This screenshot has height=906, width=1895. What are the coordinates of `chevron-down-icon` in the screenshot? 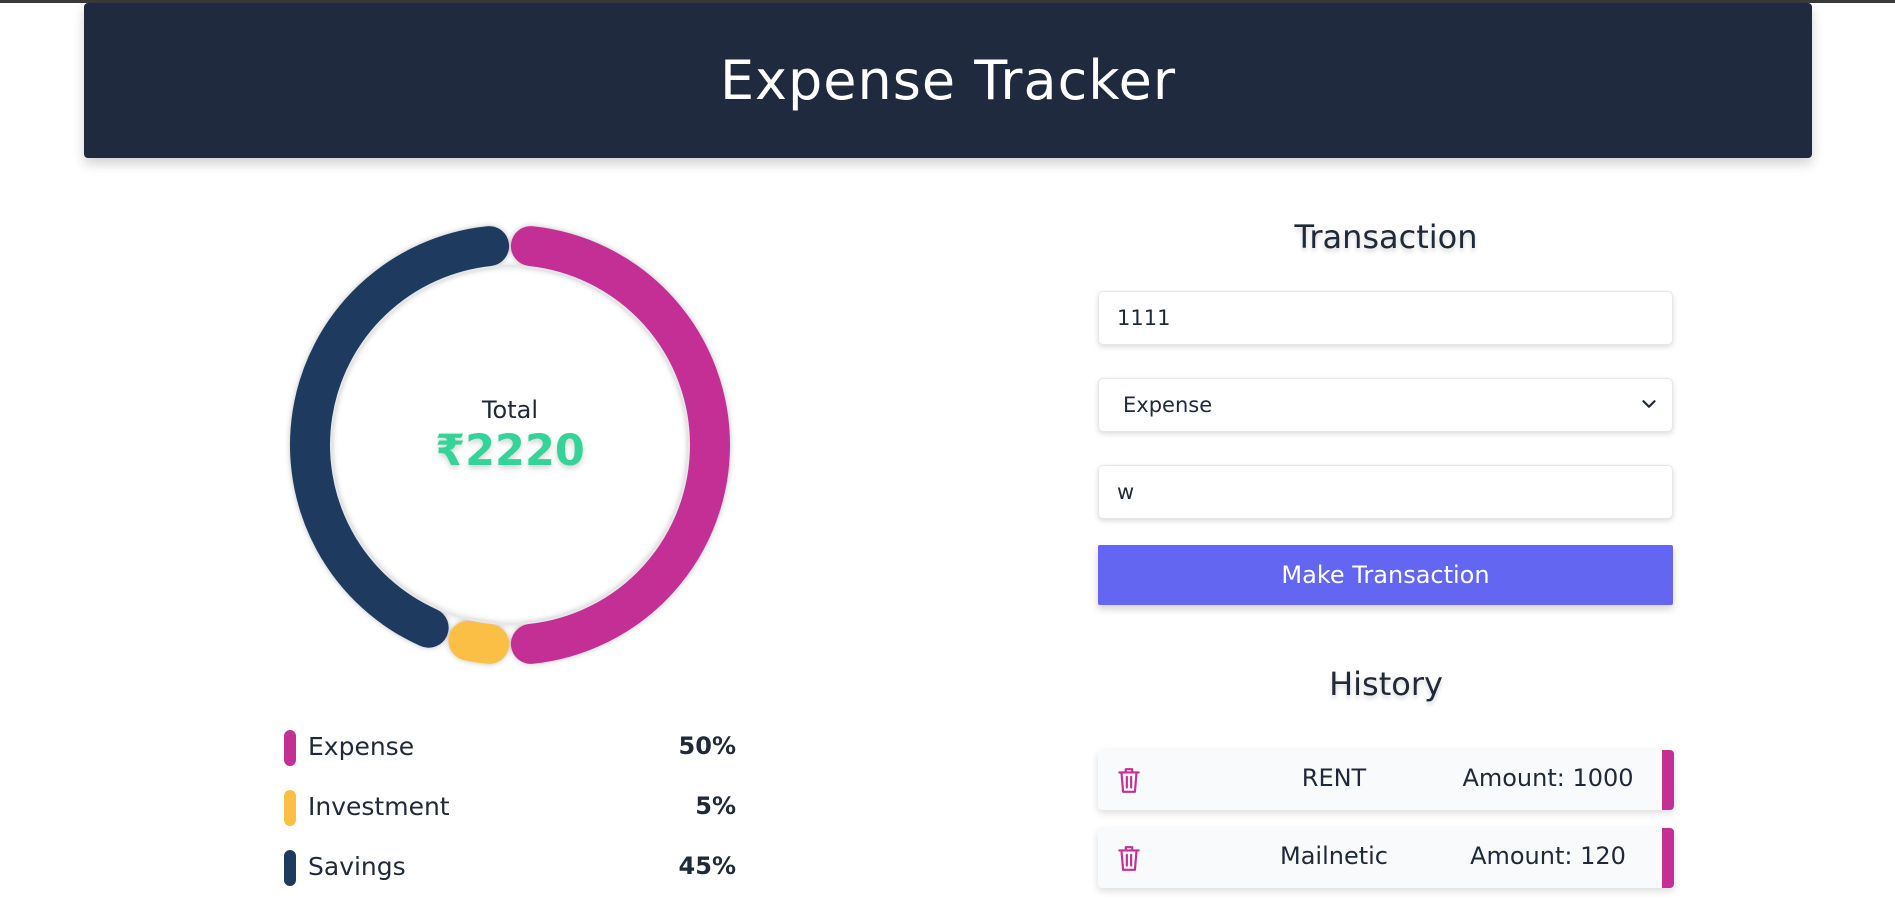 It's located at (1649, 404).